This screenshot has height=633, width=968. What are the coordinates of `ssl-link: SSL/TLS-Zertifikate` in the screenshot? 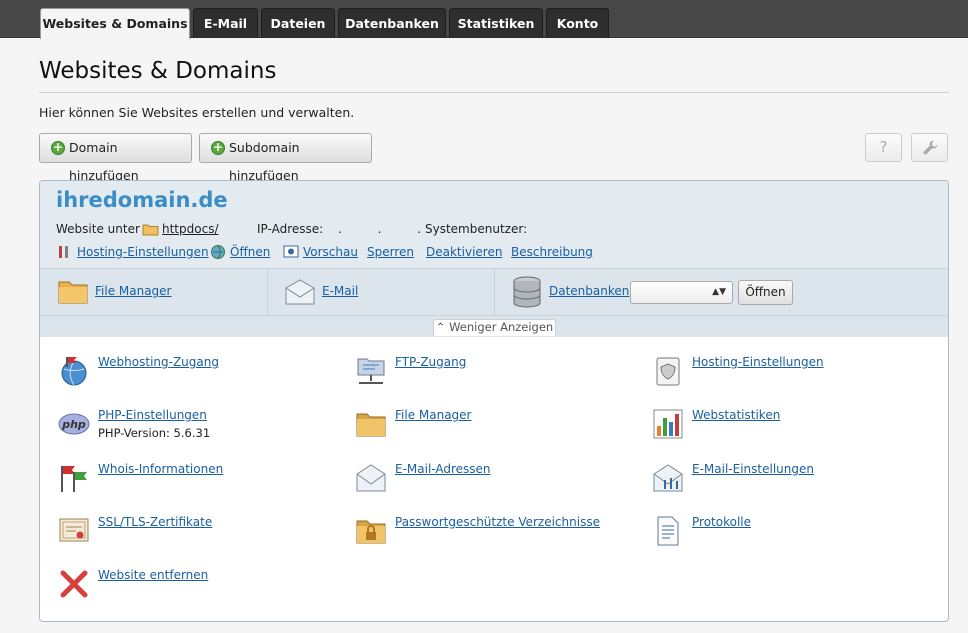 It's located at (155, 522).